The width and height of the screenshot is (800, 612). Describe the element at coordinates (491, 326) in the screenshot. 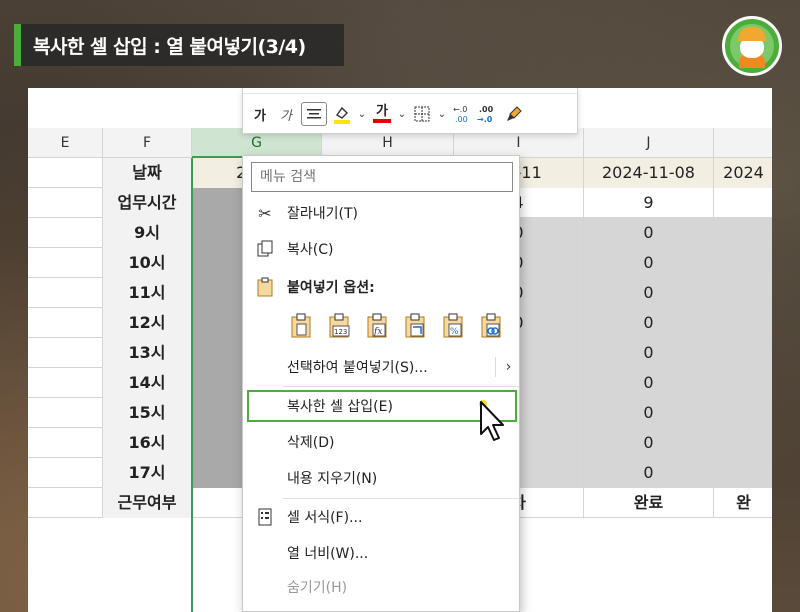

I see `paste-link-icon` at that location.